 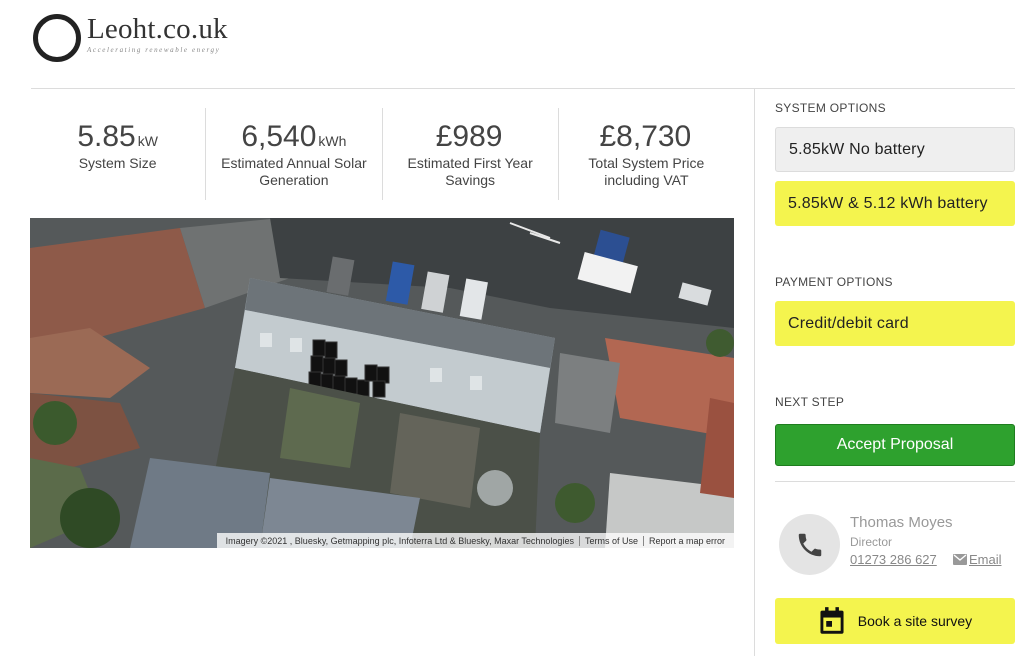 I want to click on contact-name: Thomas Moyes, so click(x=901, y=522).